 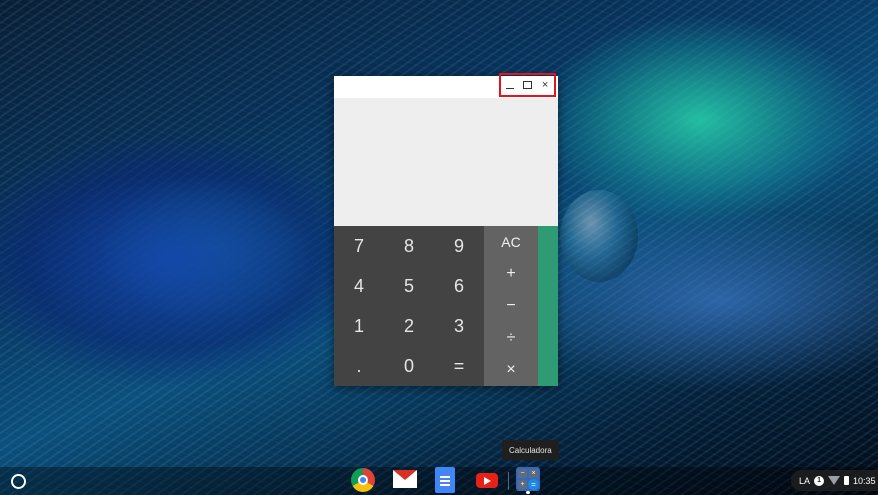 I want to click on divide-button: ÷, so click(x=511, y=338).